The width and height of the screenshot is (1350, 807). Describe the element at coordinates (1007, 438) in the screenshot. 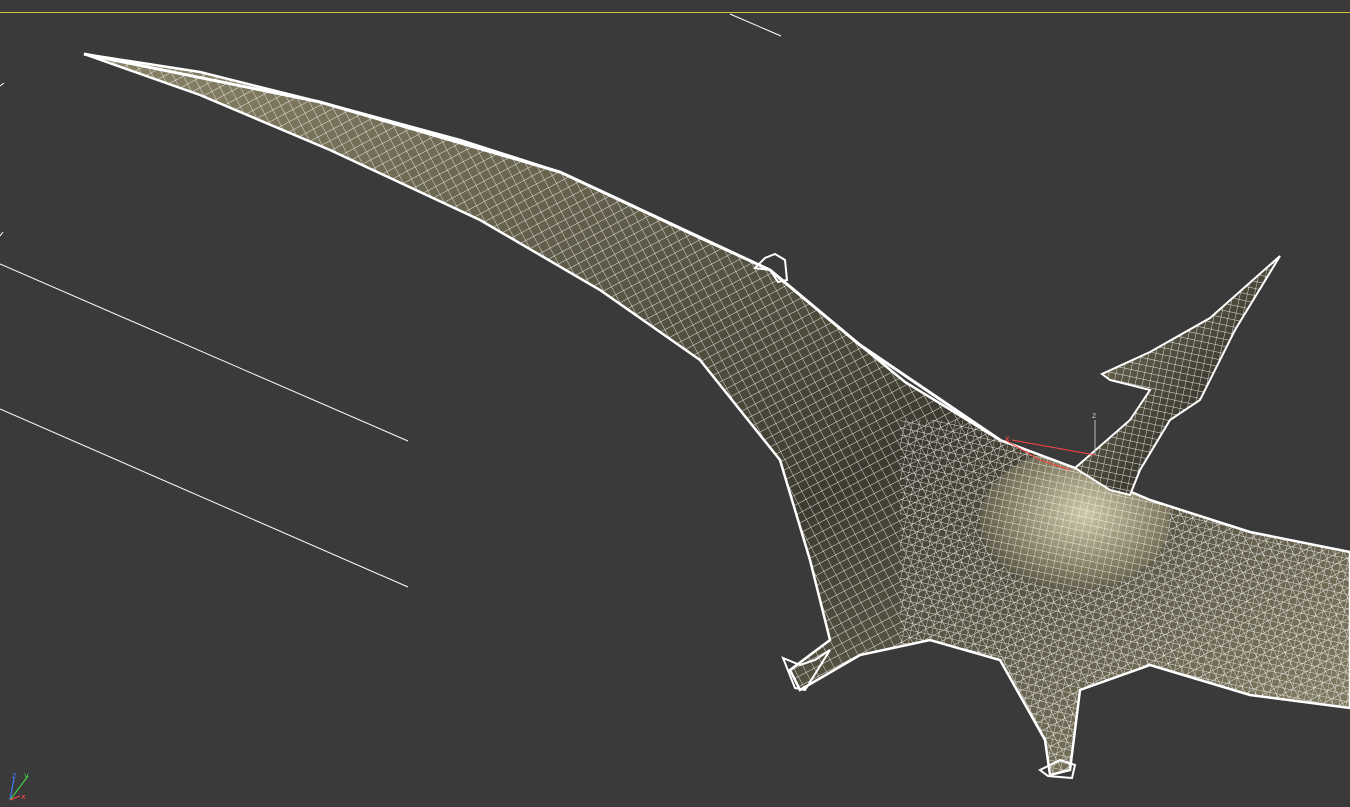

I see `gizmo-x-label: x` at that location.